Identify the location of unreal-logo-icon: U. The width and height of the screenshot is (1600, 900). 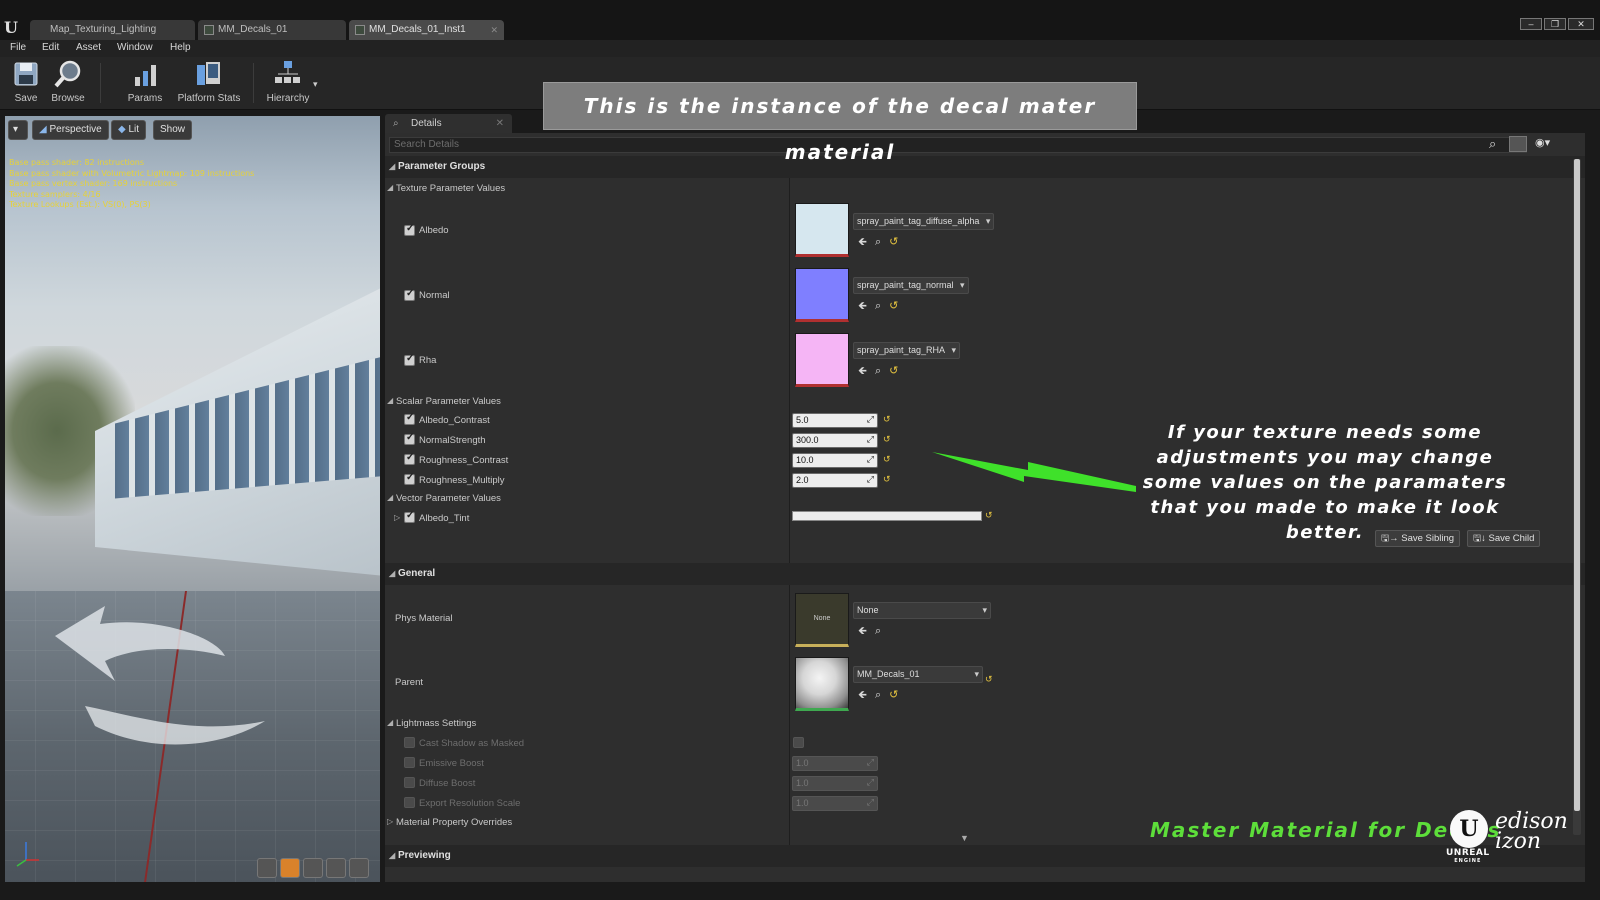
(14, 28).